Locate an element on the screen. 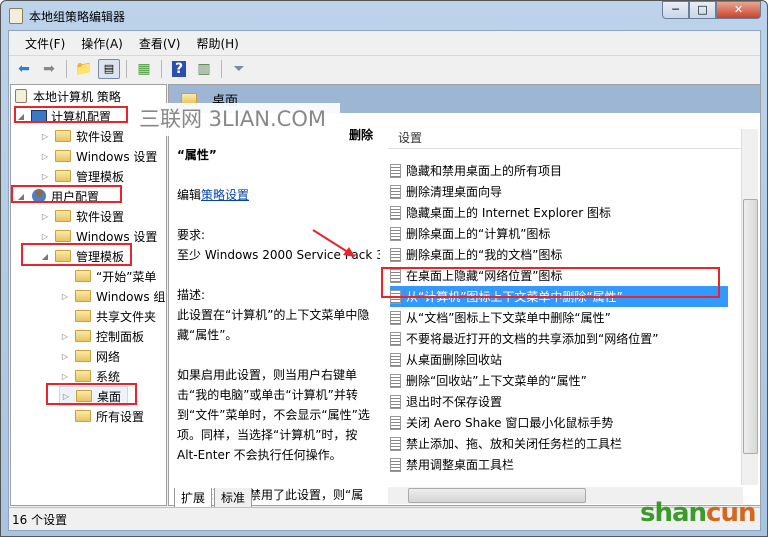 The height and width of the screenshot is (537, 768). tree-item-uc-software: ▷ 软件设置 is located at coordinates (81, 216).